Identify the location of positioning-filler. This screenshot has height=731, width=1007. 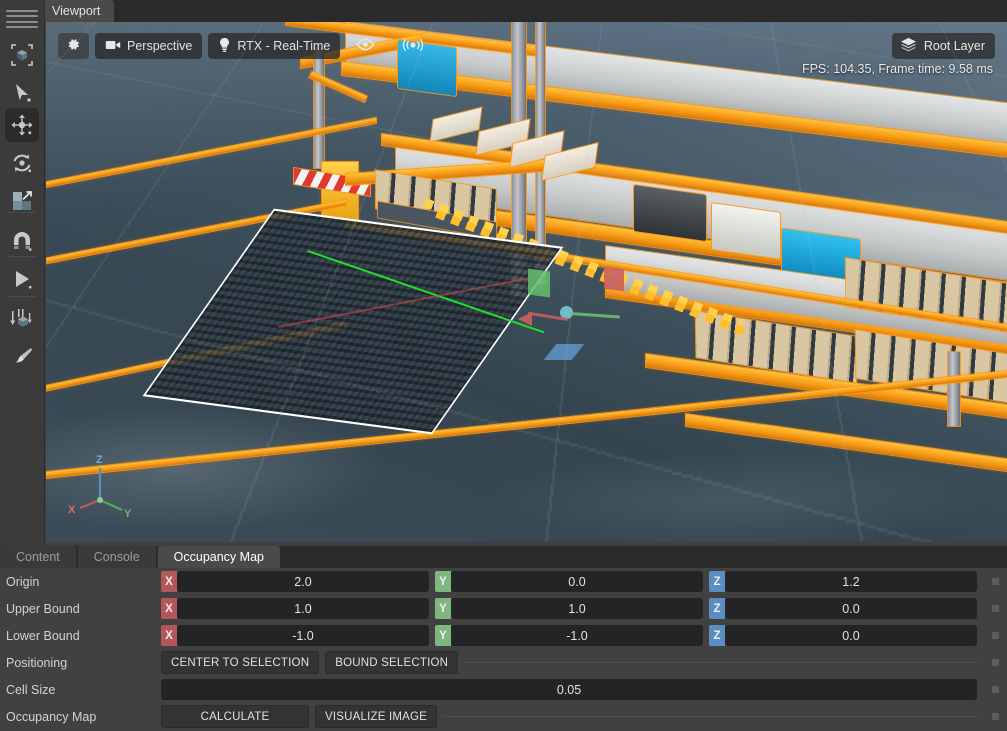
(720, 662).